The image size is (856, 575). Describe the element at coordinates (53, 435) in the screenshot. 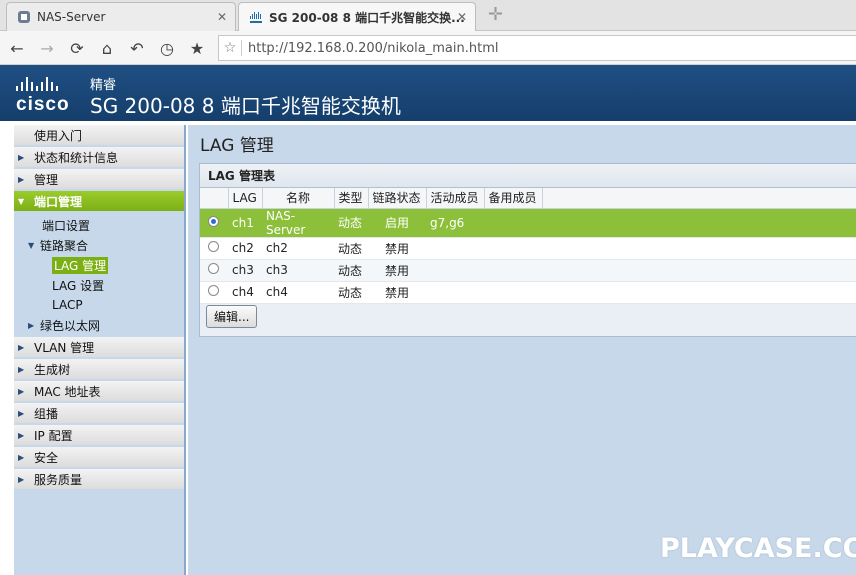

I see `sidebar-item-label: IP 配置` at that location.